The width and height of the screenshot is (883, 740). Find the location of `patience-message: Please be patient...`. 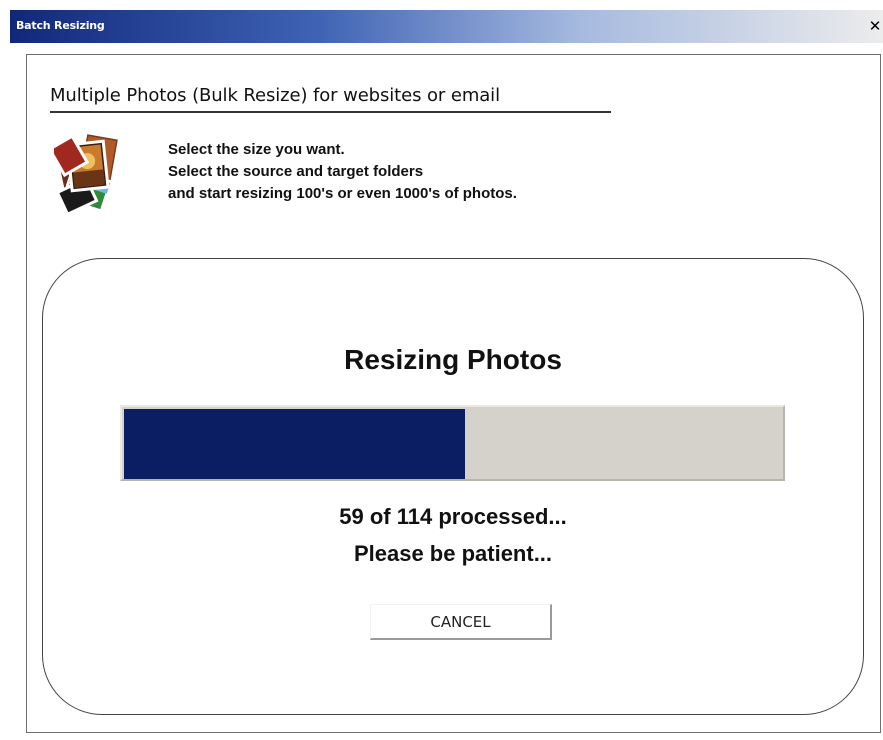

patience-message: Please be patient... is located at coordinates (453, 553).